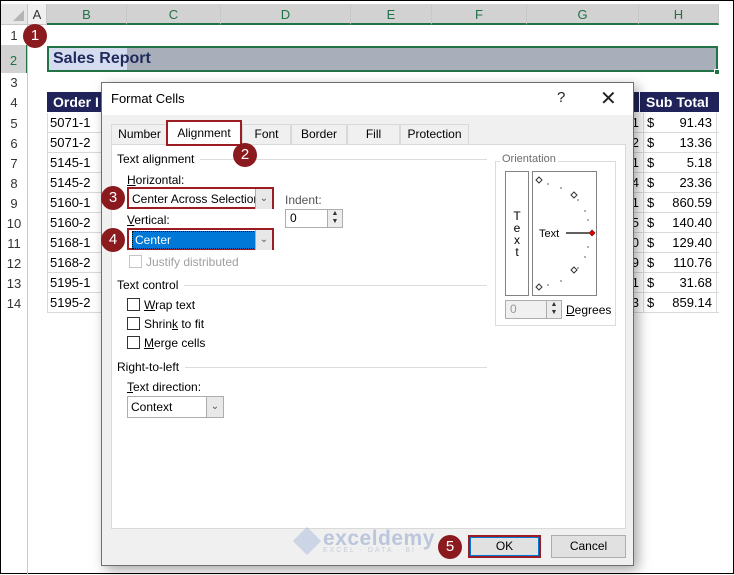 The height and width of the screenshot is (575, 734). What do you see at coordinates (319, 134) in the screenshot?
I see `tab-border: Border` at bounding box center [319, 134].